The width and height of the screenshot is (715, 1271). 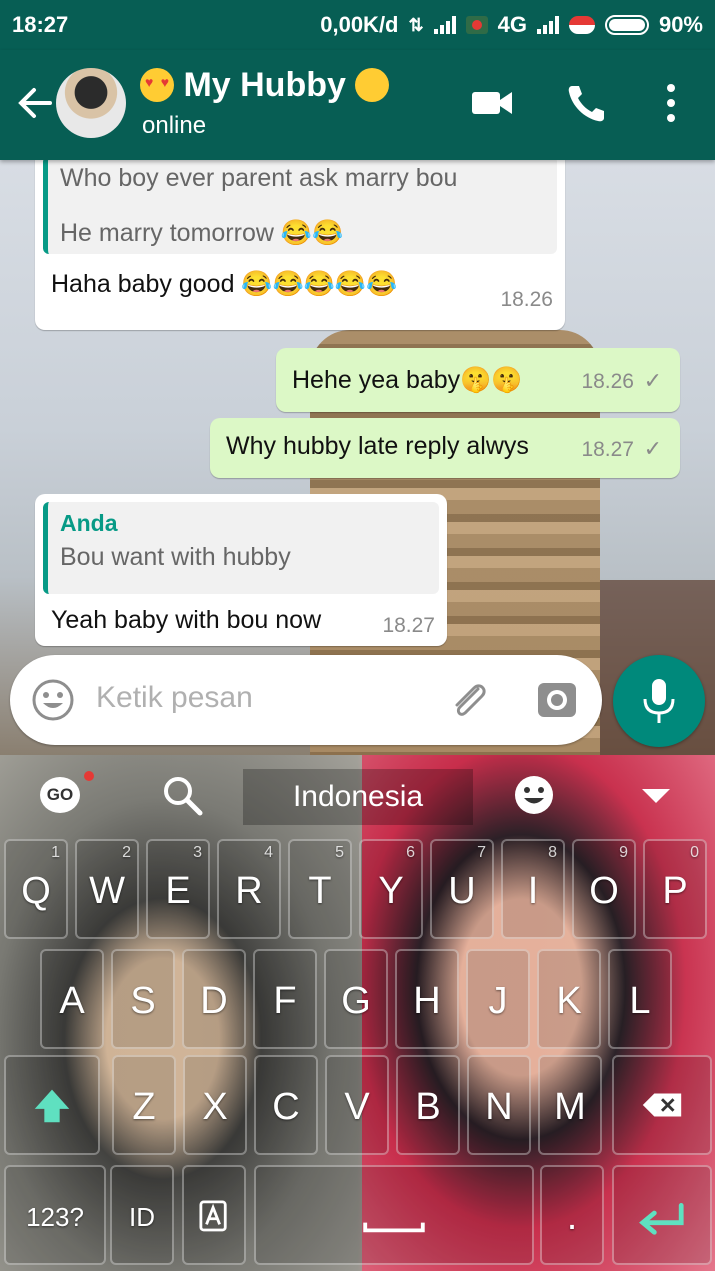 What do you see at coordinates (570, 1105) in the screenshot?
I see `key-m: M` at bounding box center [570, 1105].